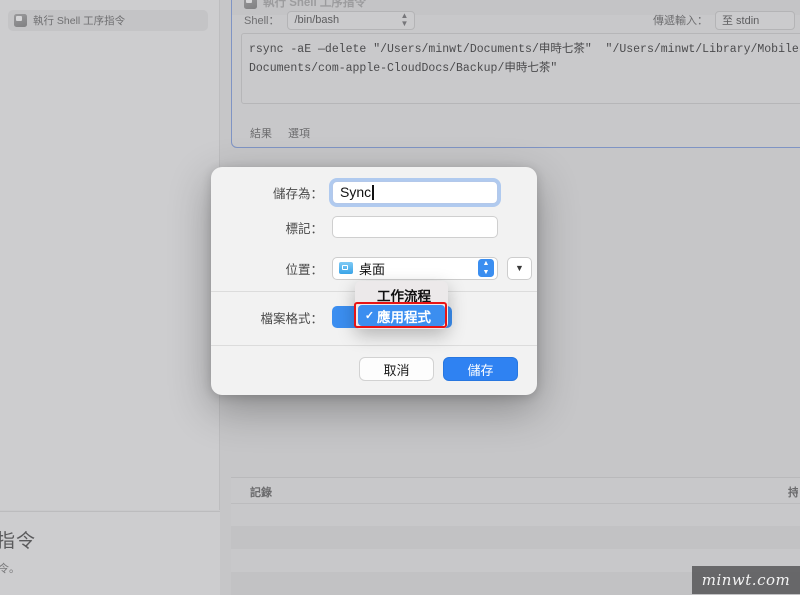 This screenshot has height=595, width=800. I want to click on save-as-input: Sync, so click(415, 192).